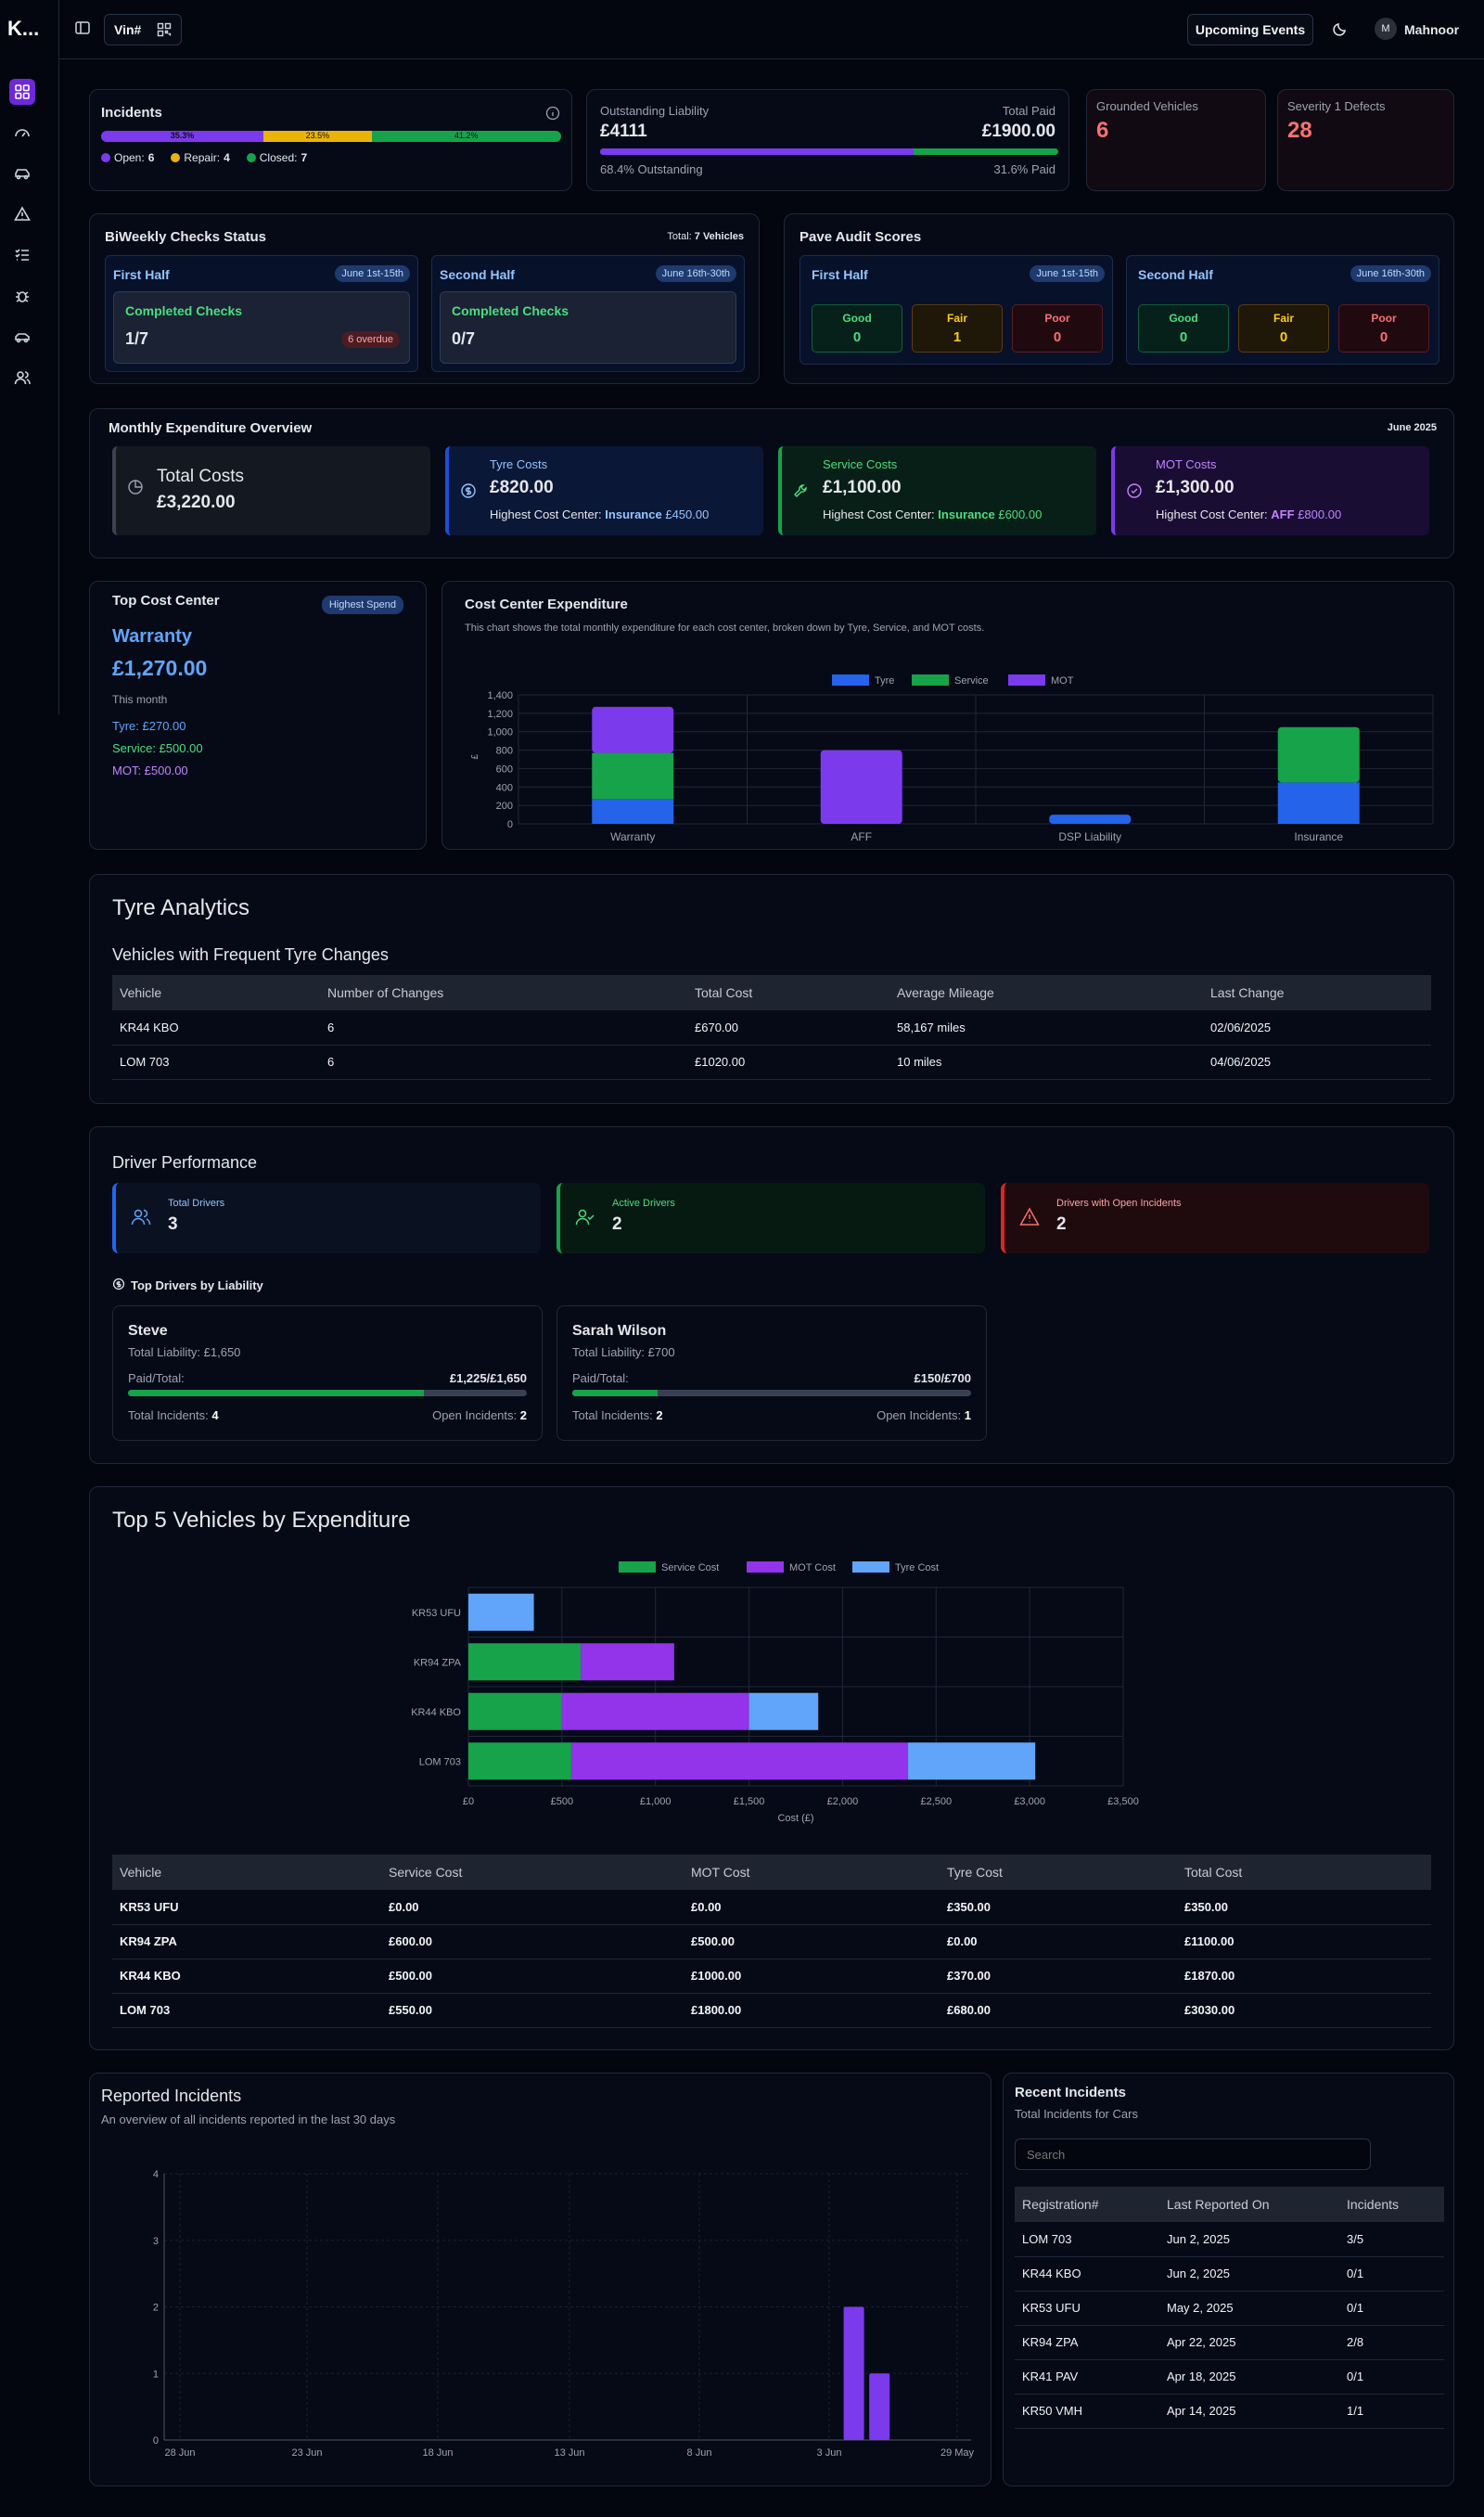  Describe the element at coordinates (1365, 140) in the screenshot. I see `severity-defects-card: Severity 1 Defects 28` at that location.